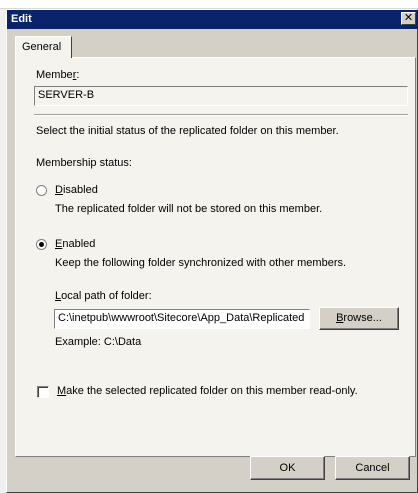 This screenshot has height=493, width=418. Describe the element at coordinates (372, 468) in the screenshot. I see `cancel-button: Cancel` at that location.